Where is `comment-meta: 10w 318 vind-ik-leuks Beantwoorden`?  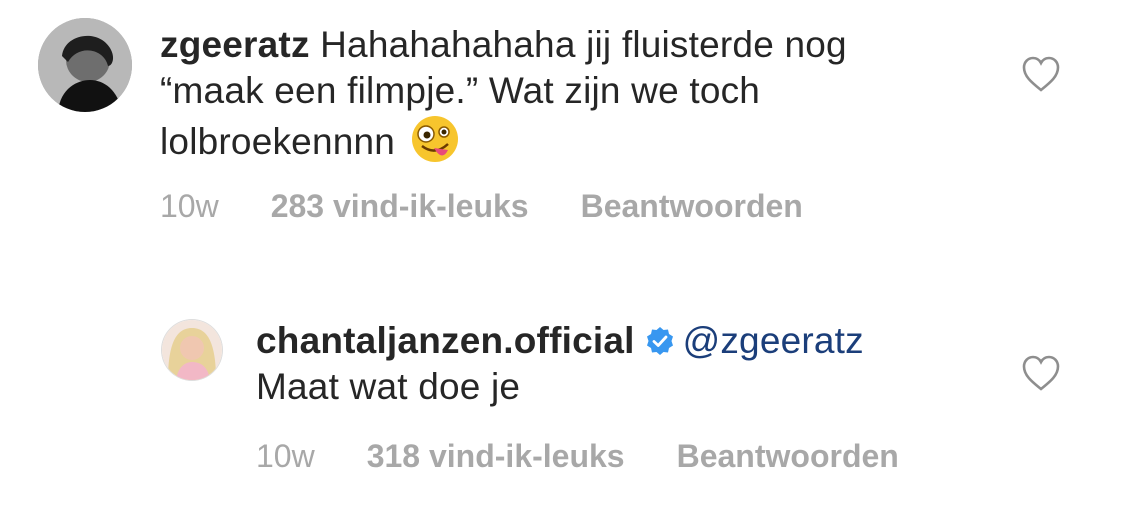
comment-meta: 10w 318 vind-ik-leuks Beantwoorden is located at coordinates (577, 456).